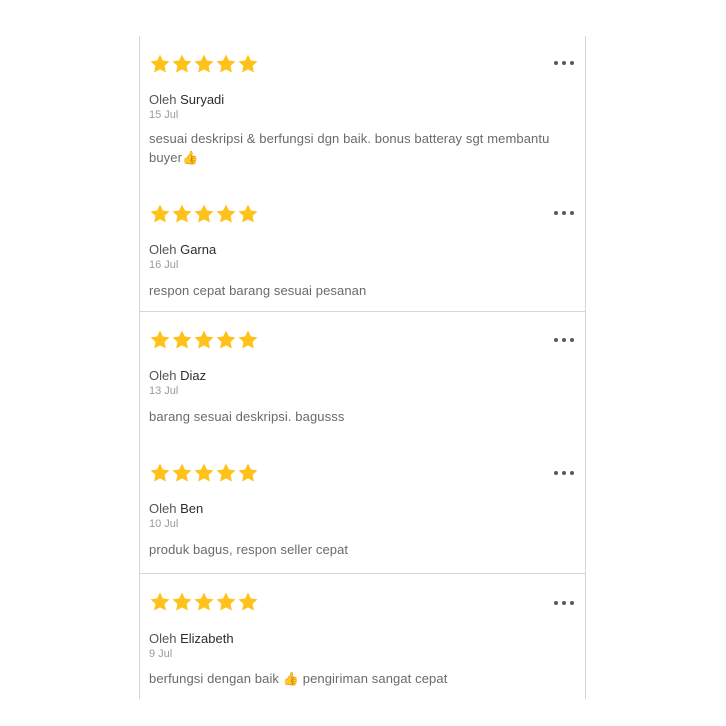 The width and height of the screenshot is (726, 726). I want to click on review-author: Oleh Elizabeth, so click(191, 638).